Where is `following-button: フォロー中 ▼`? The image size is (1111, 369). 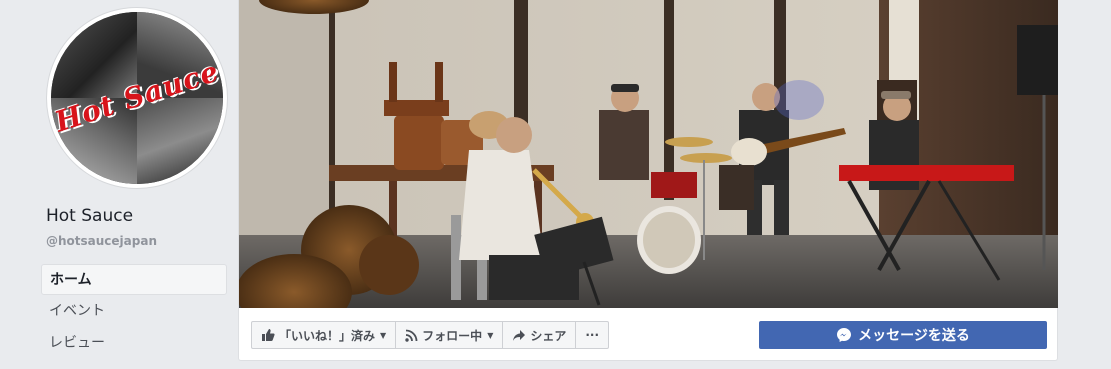
following-button: フォロー中 ▼ is located at coordinates (450, 335).